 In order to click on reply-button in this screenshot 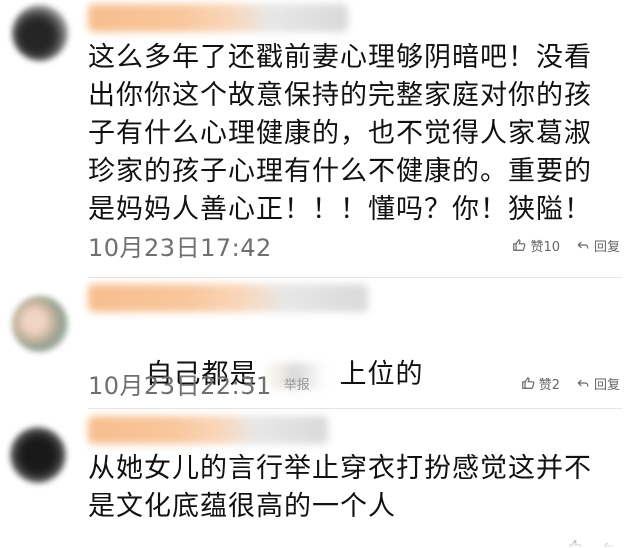, I will do `click(611, 543)`.